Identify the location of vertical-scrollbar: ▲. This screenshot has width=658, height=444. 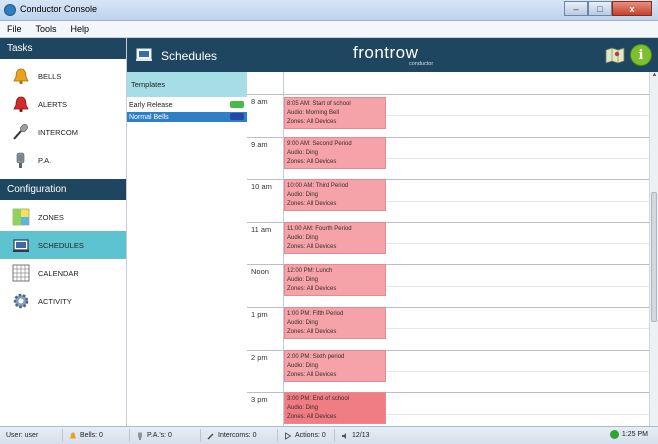
(653, 249).